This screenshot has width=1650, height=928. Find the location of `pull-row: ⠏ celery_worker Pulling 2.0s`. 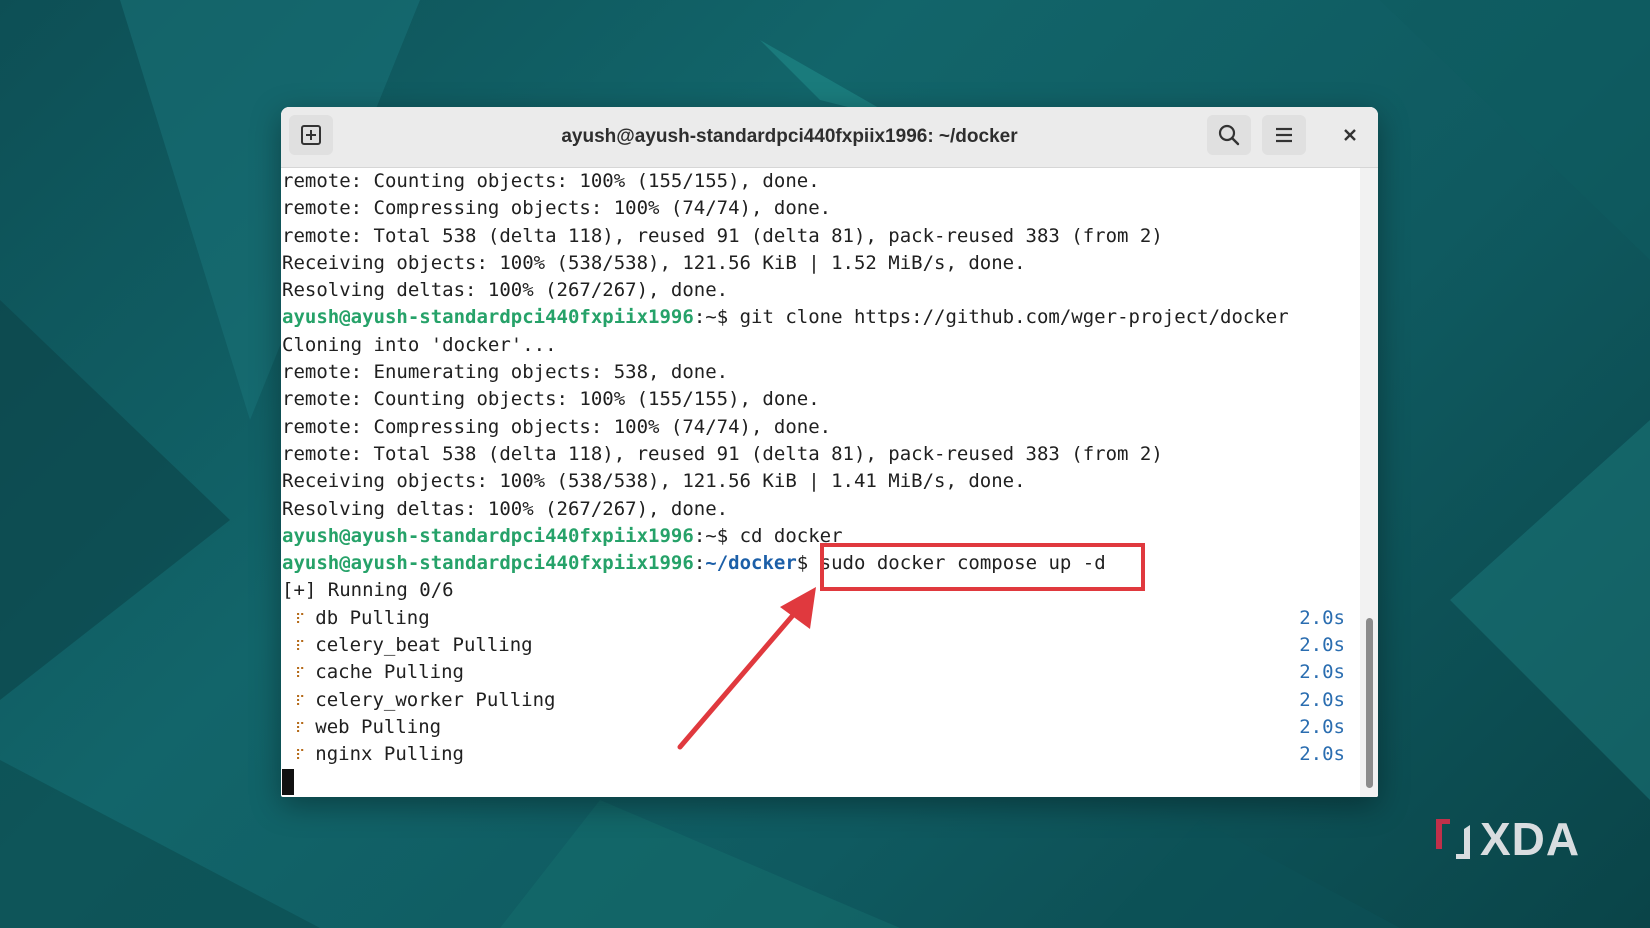

pull-row: ⠏ celery_worker Pulling 2.0s is located at coordinates (820, 700).